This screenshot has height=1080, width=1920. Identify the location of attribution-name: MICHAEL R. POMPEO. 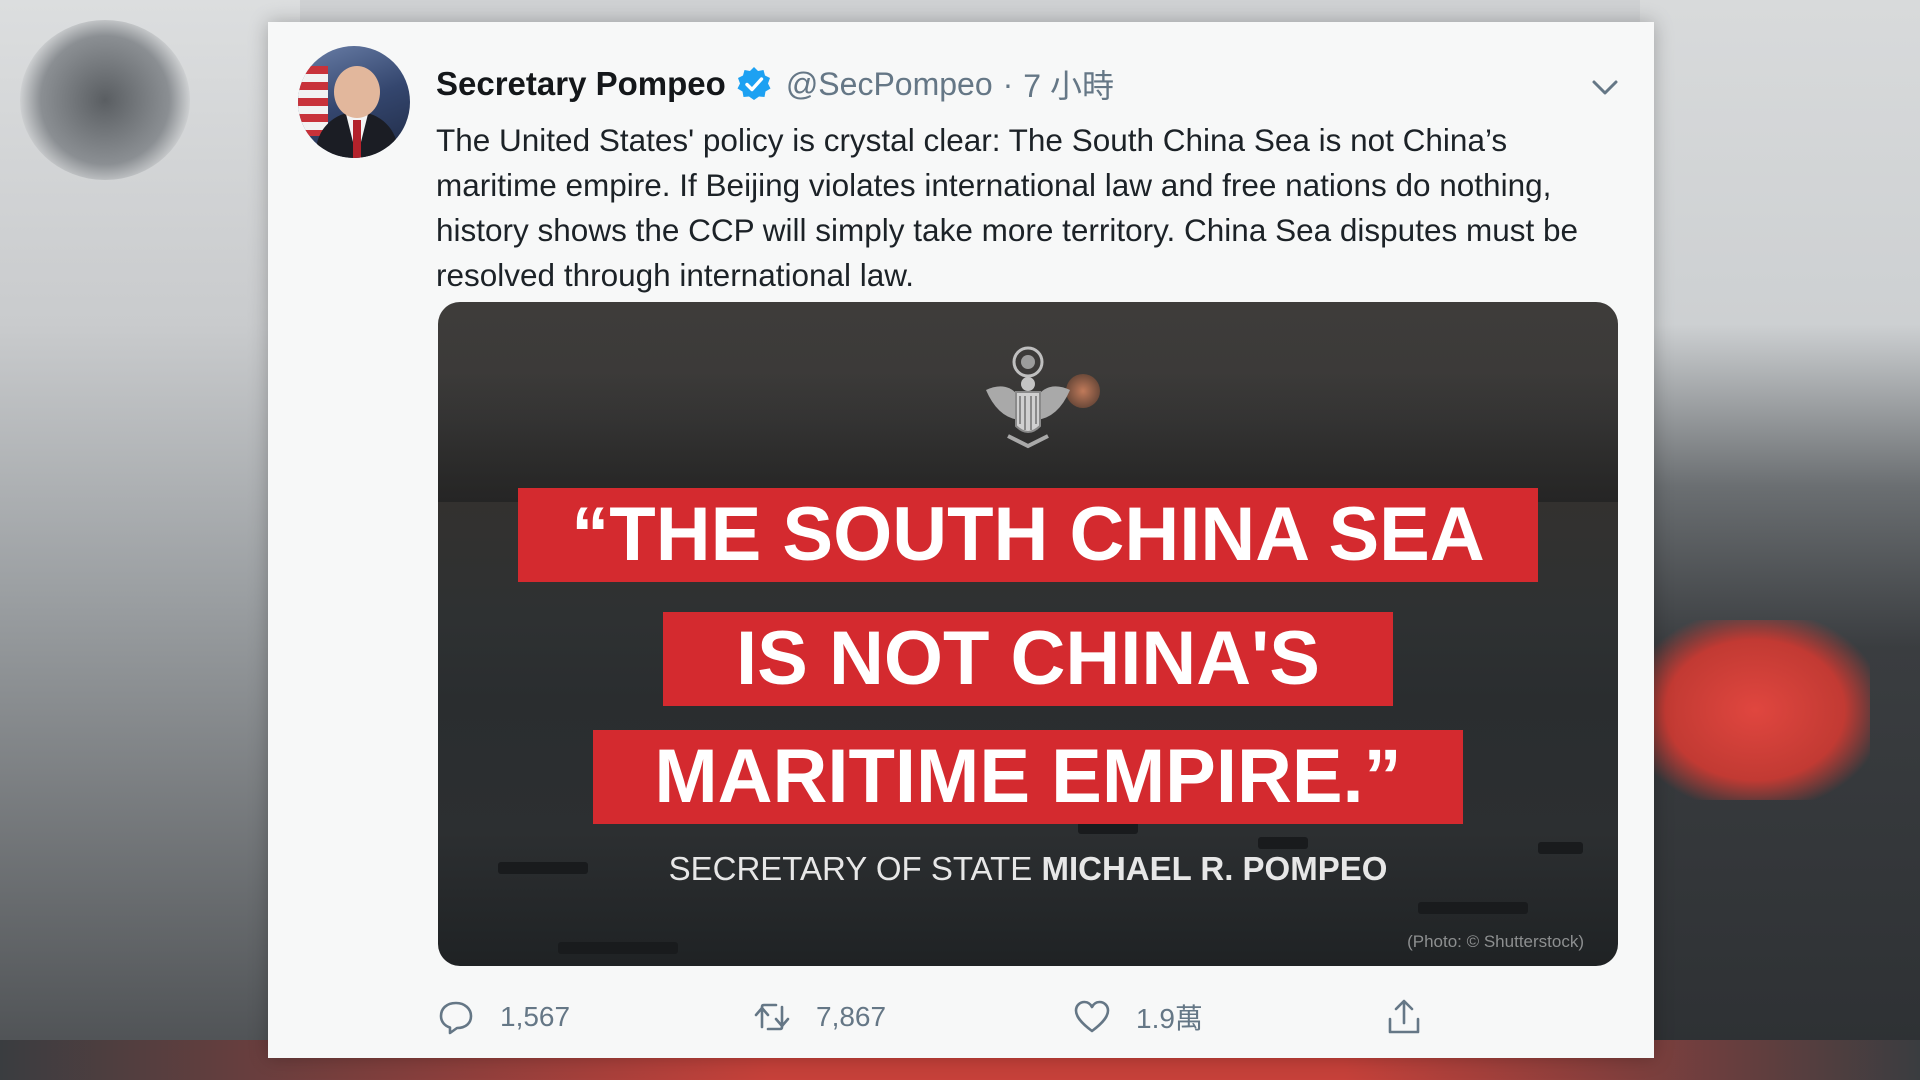
(1214, 868).